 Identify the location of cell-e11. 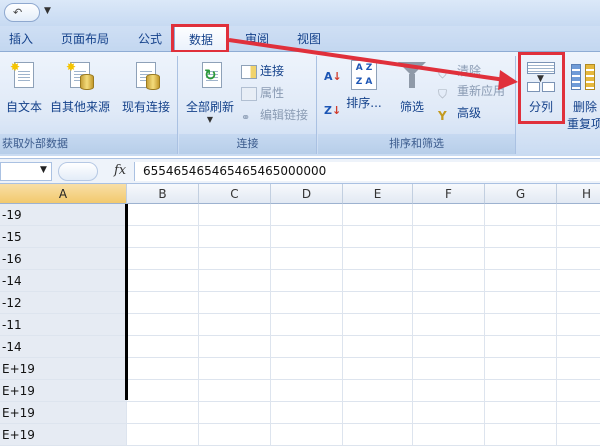
(378, 435).